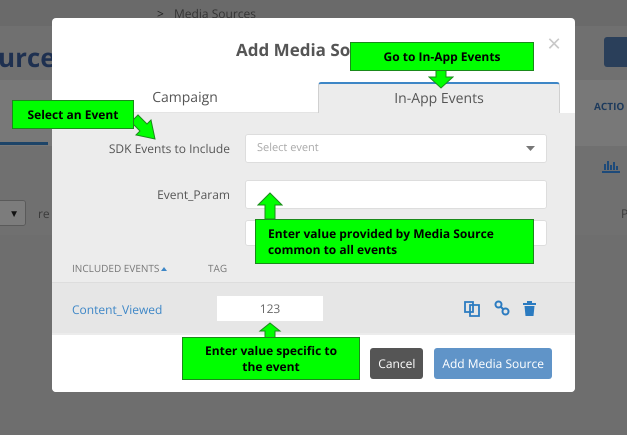 This screenshot has height=435, width=627. What do you see at coordinates (502, 308) in the screenshot?
I see `link-icon` at bounding box center [502, 308].